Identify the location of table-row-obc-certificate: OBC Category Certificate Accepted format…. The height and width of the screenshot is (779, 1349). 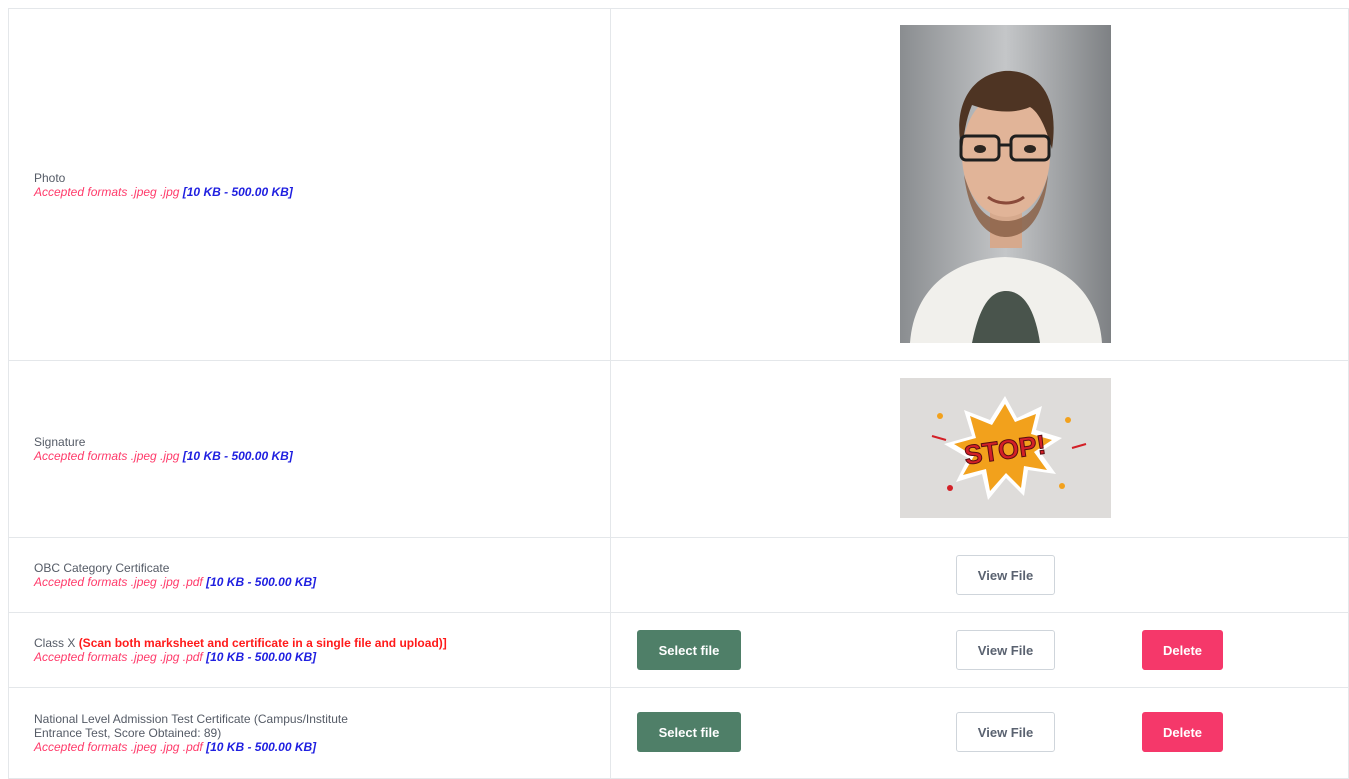
(679, 575).